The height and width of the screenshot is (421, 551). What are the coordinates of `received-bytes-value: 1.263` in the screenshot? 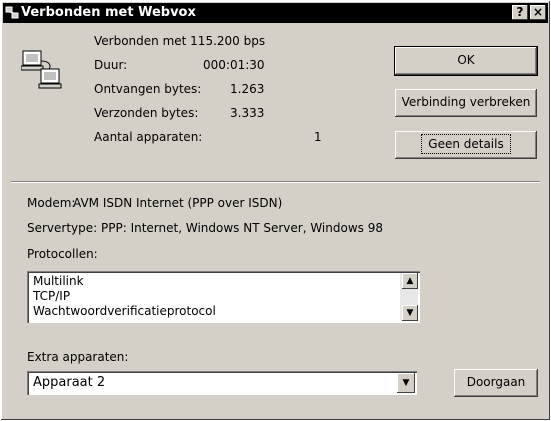 It's located at (247, 89).